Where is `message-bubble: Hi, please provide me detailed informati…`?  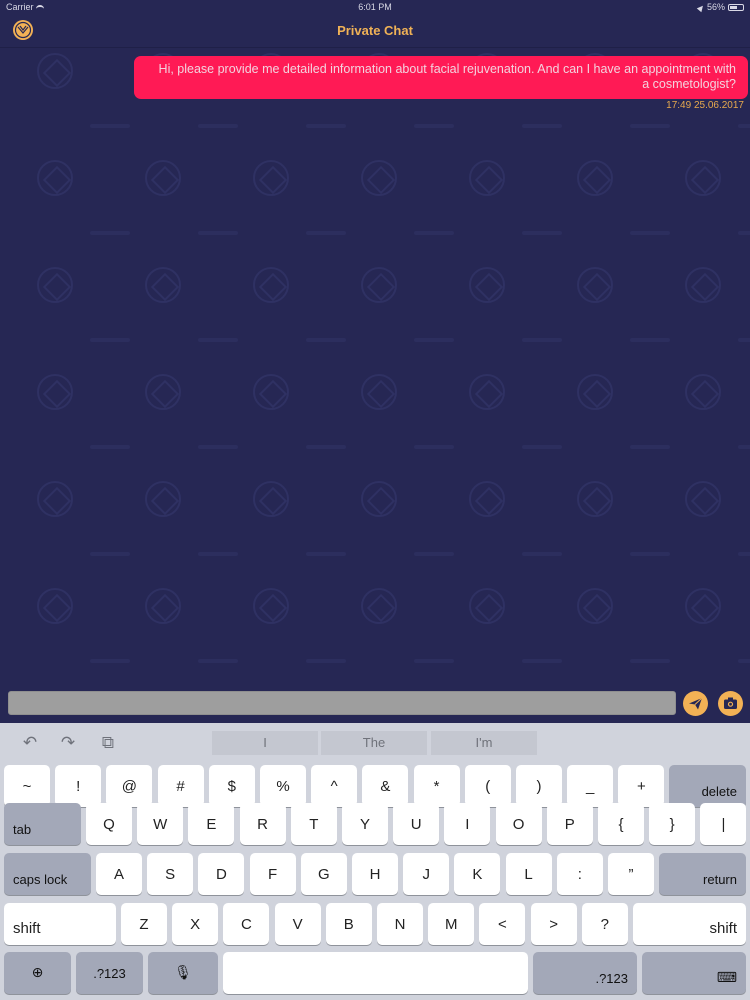 message-bubble: Hi, please provide me detailed informati… is located at coordinates (441, 77).